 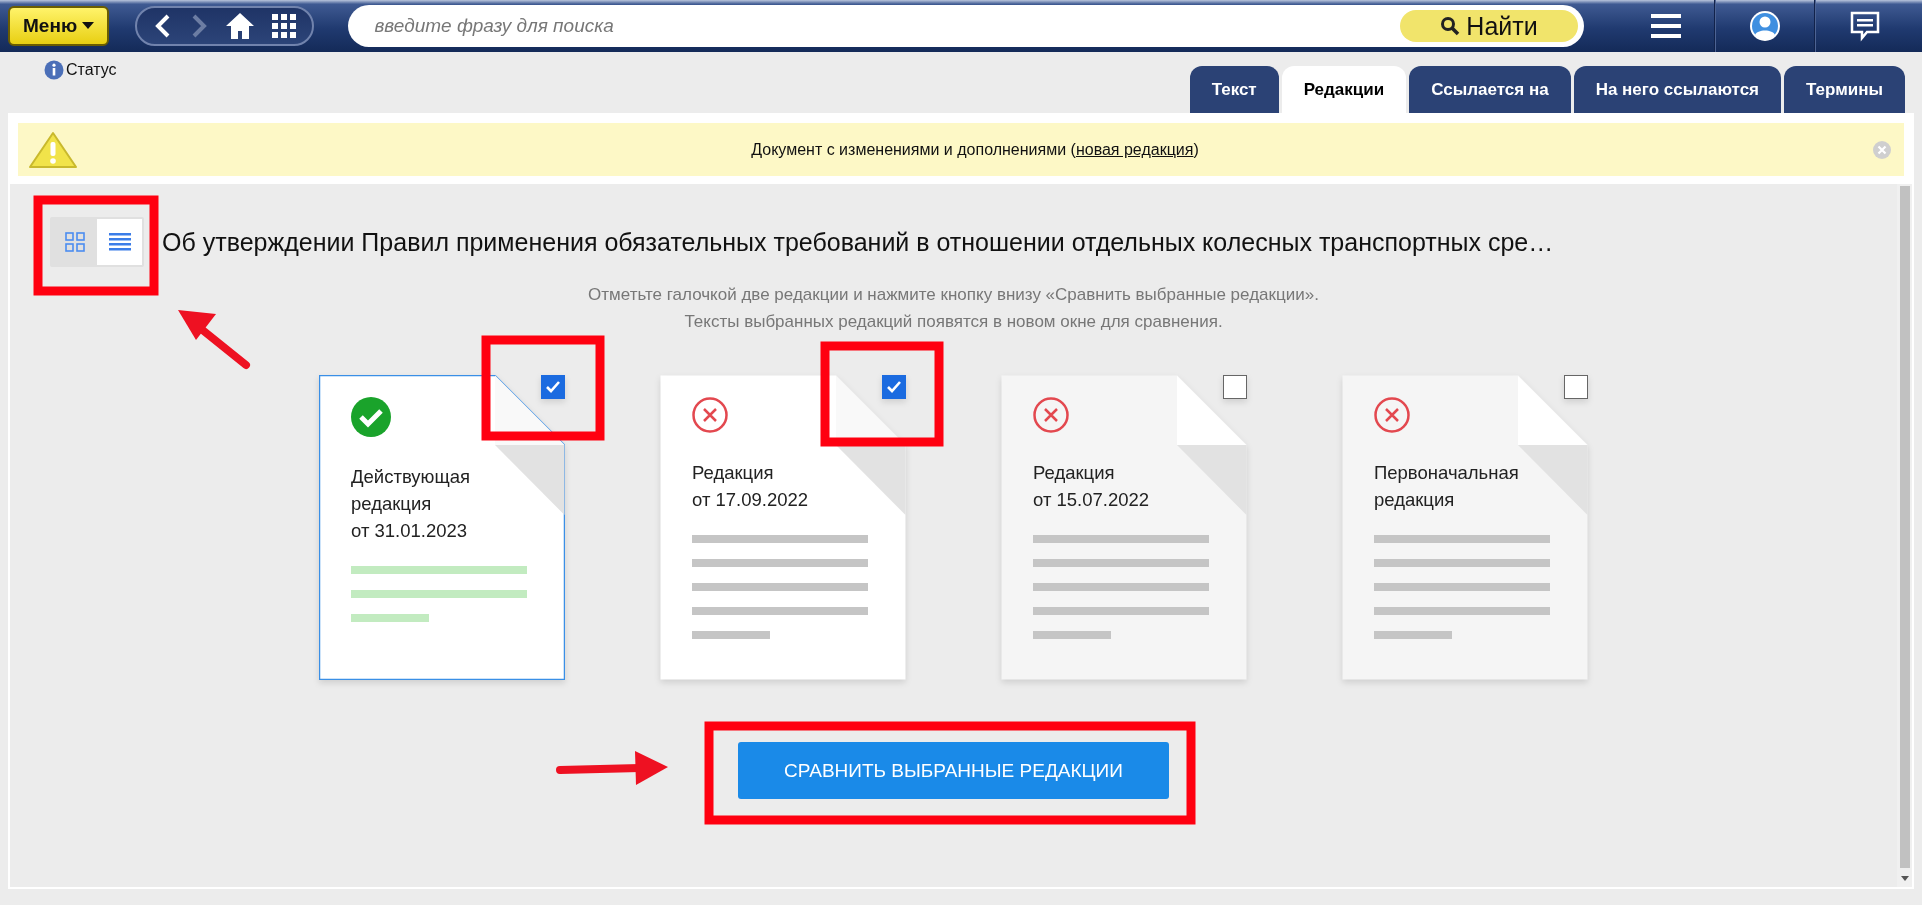 What do you see at coordinates (1092, 486) in the screenshot?
I see `revision-title: Редакция от 15.07.2022` at bounding box center [1092, 486].